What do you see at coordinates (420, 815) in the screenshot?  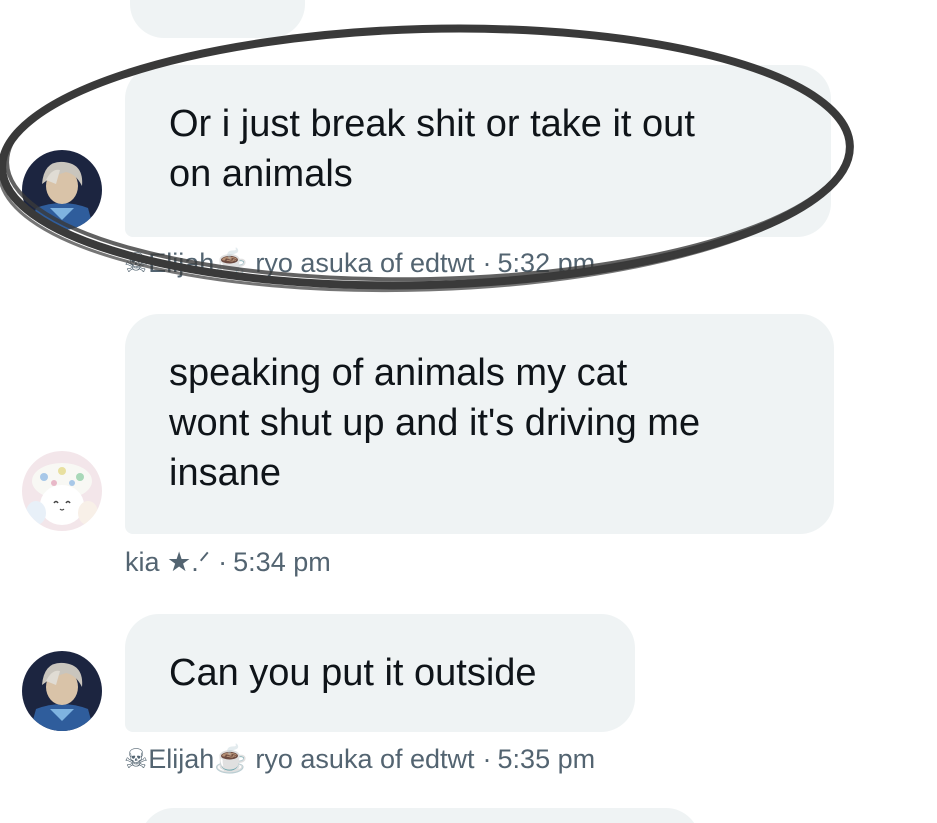 I see `next-message-bubble` at bounding box center [420, 815].